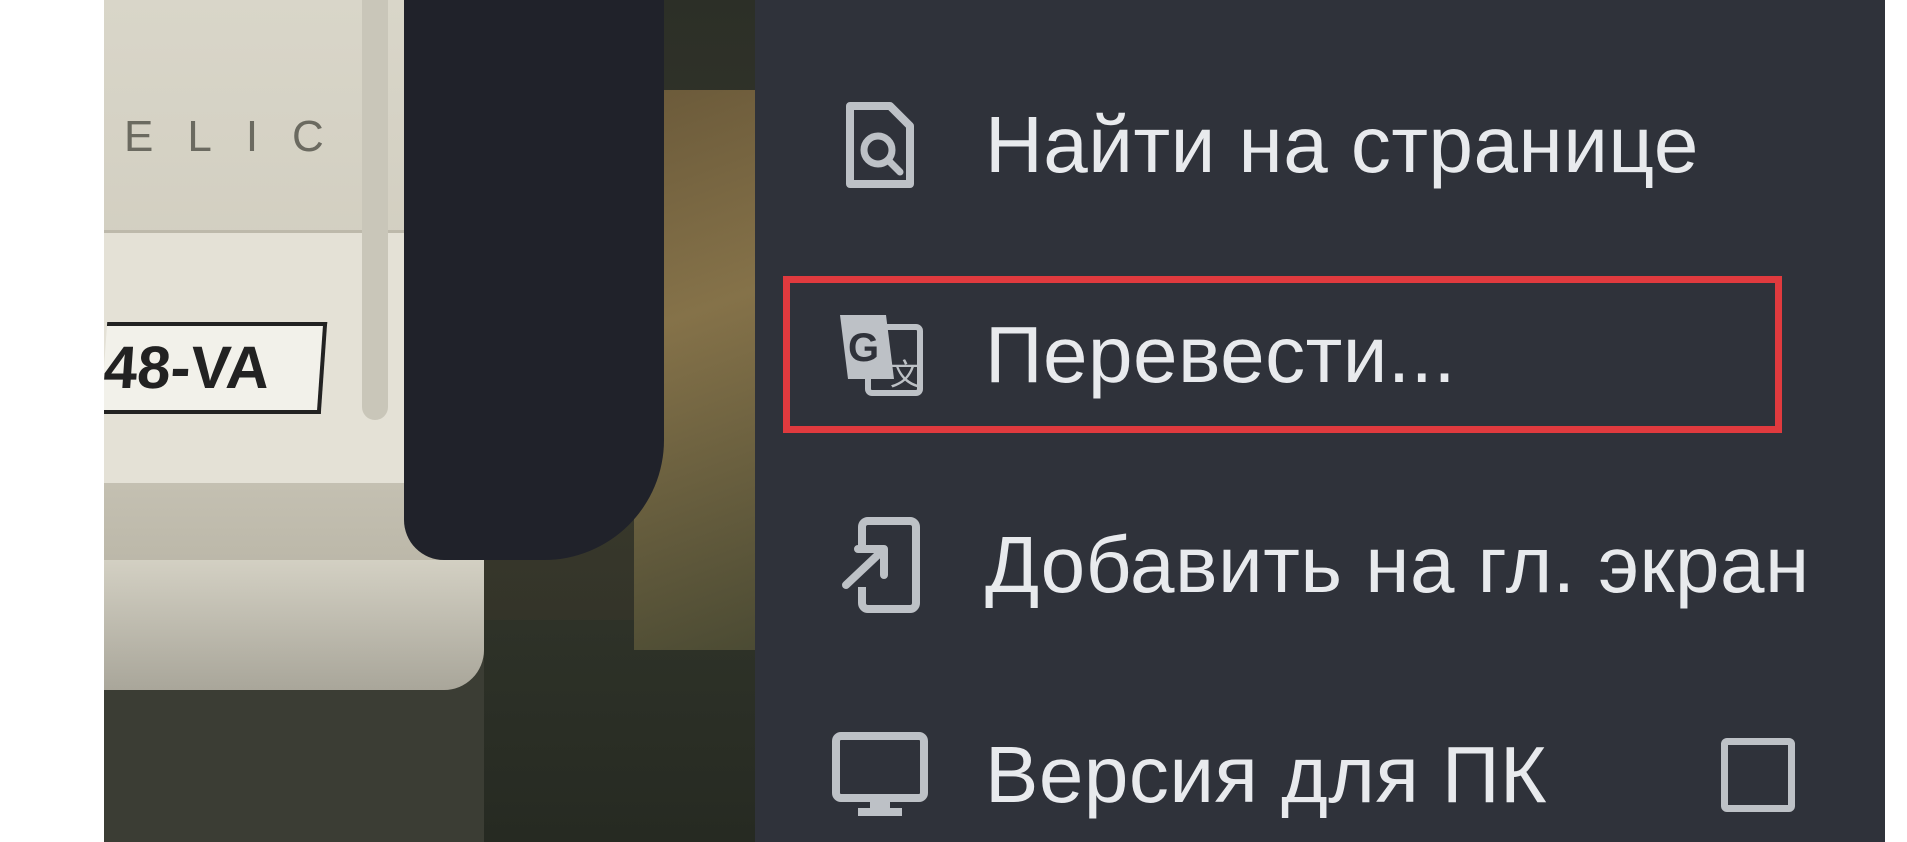 The height and width of the screenshot is (842, 1907). I want to click on photo-bumper, so click(294, 625).